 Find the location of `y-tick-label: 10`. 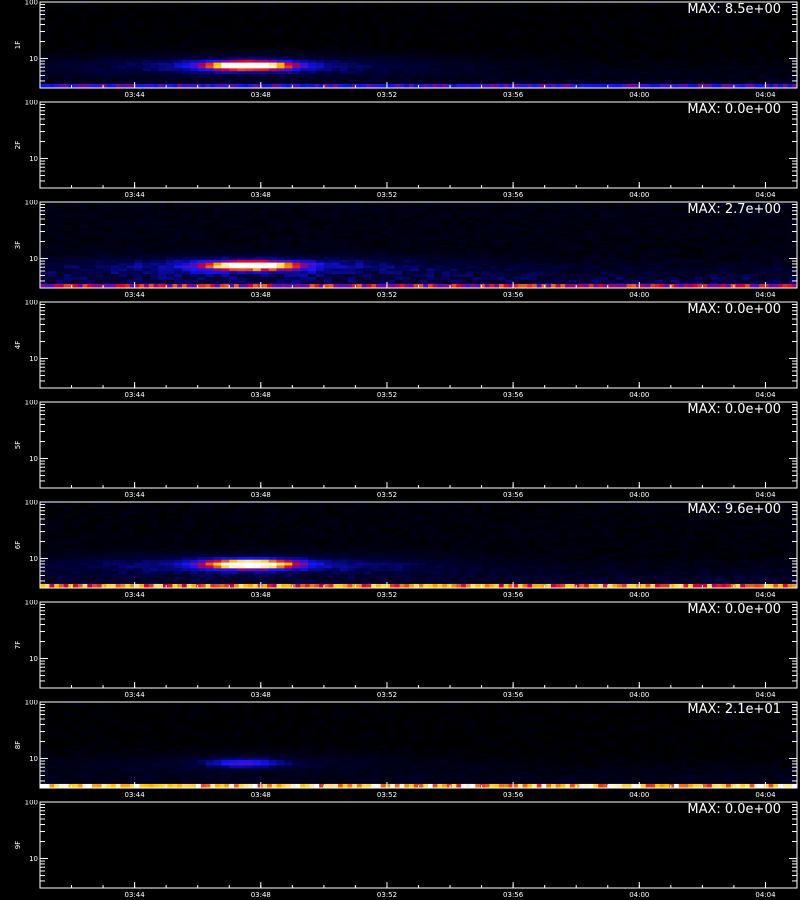

y-tick-label: 10 is located at coordinates (33, 59).